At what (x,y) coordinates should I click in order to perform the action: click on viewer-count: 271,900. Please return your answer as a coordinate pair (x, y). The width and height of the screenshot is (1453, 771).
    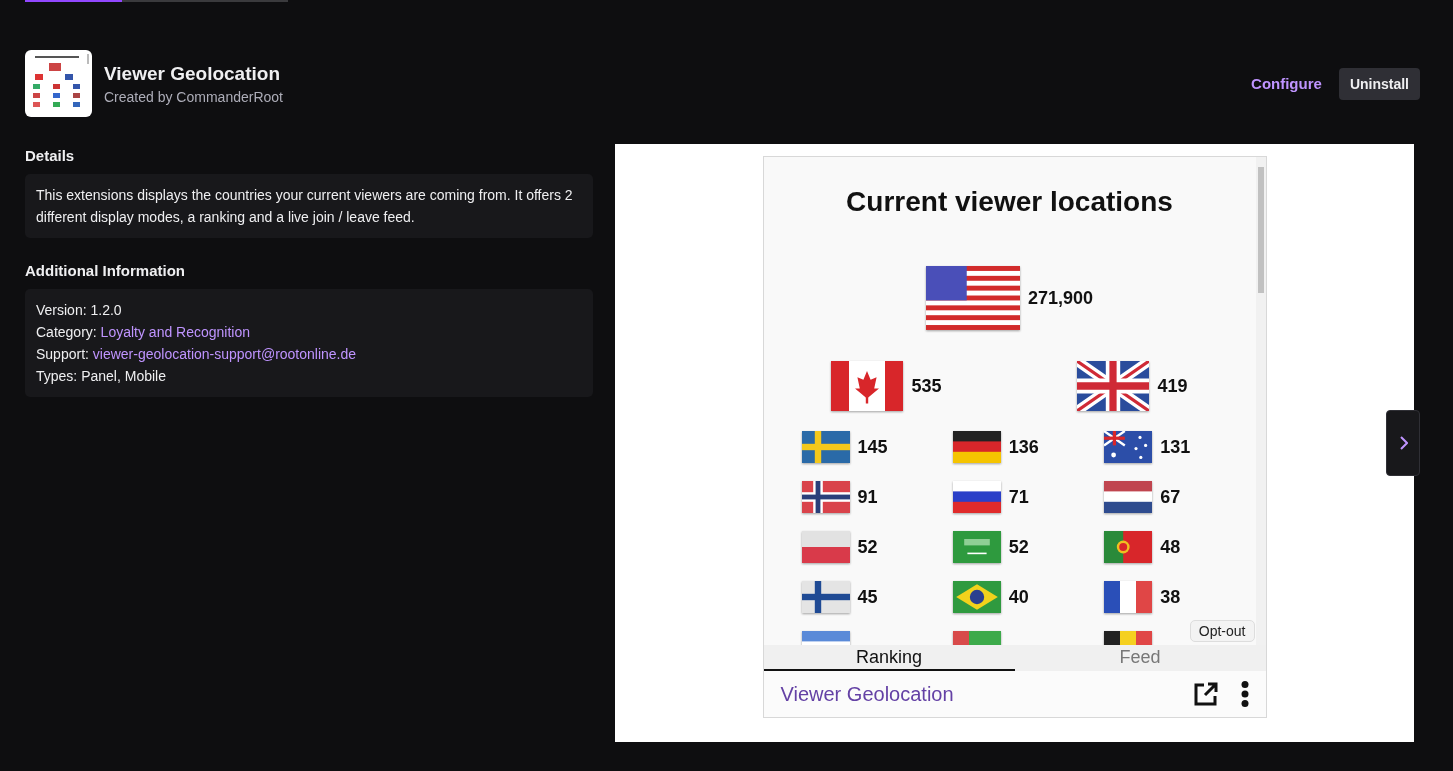
    Looking at the image, I should click on (1060, 298).